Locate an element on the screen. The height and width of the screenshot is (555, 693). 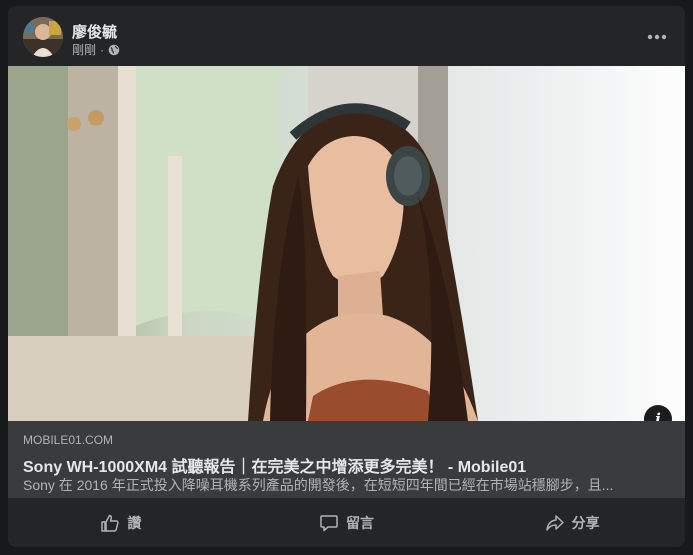
info-icon: i is located at coordinates (658, 415).